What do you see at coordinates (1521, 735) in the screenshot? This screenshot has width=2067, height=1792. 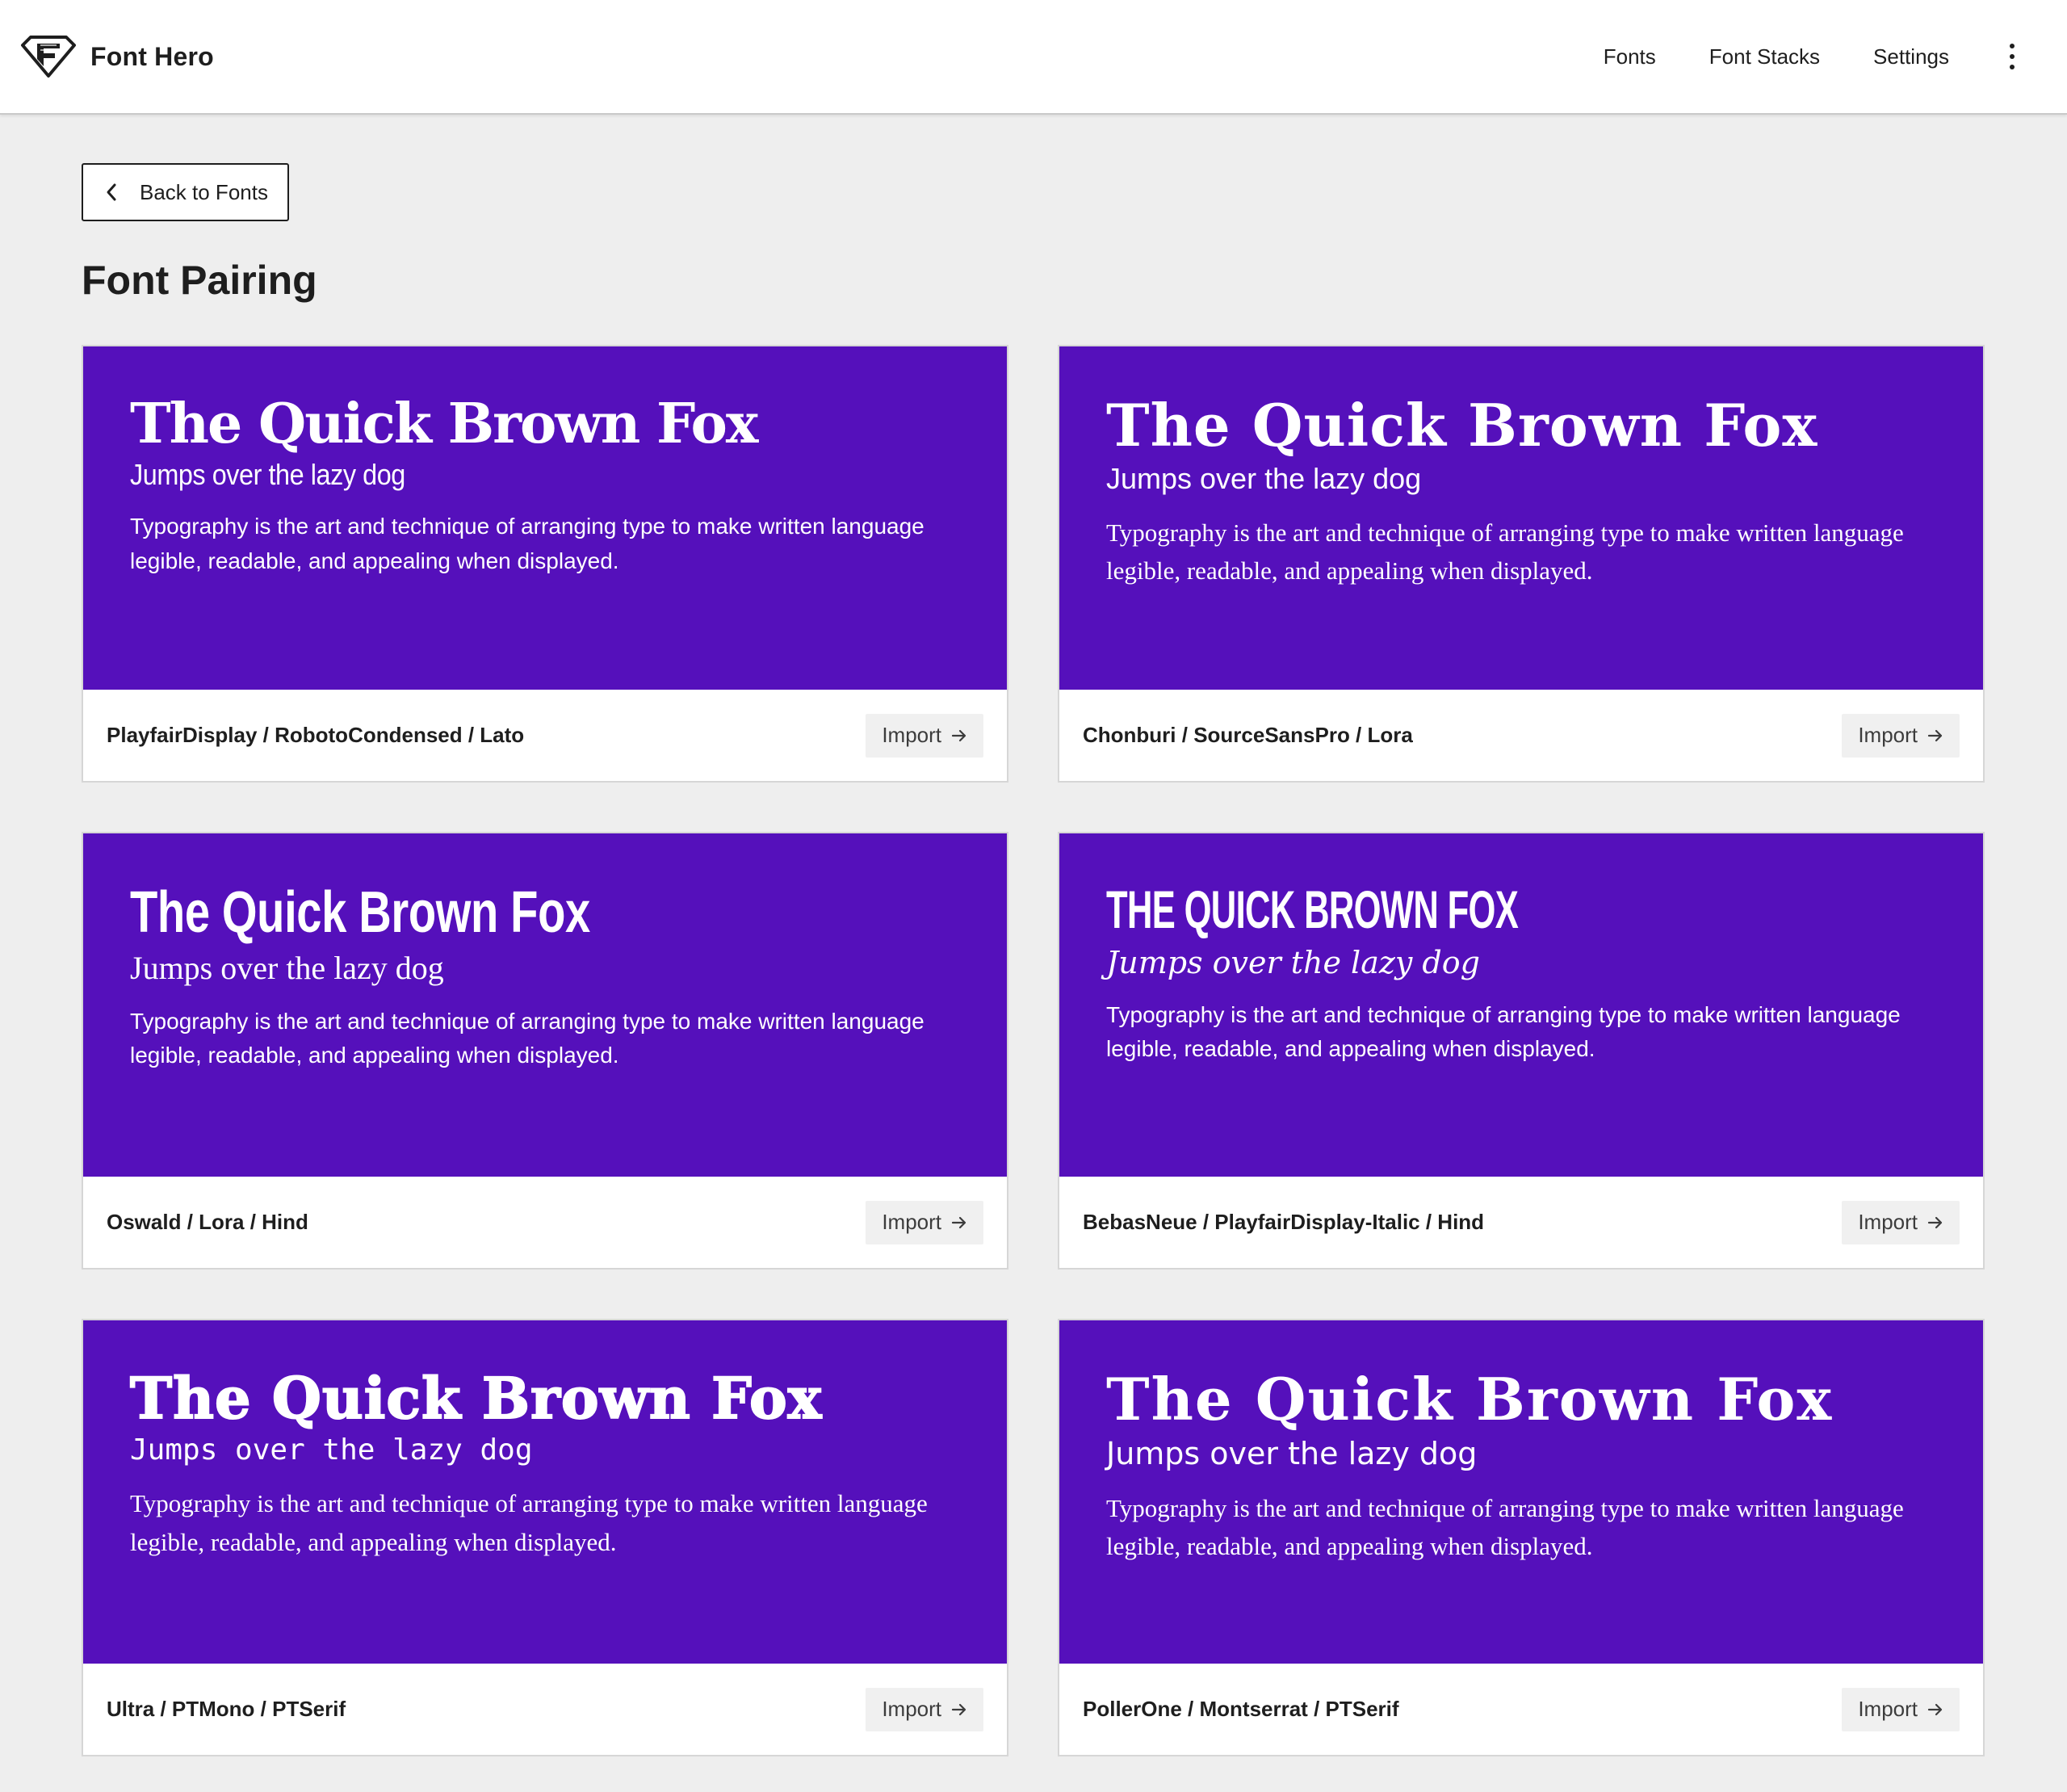 I see `pairing-footer: Chonburi / SourceSansPro / Lora Import` at bounding box center [1521, 735].